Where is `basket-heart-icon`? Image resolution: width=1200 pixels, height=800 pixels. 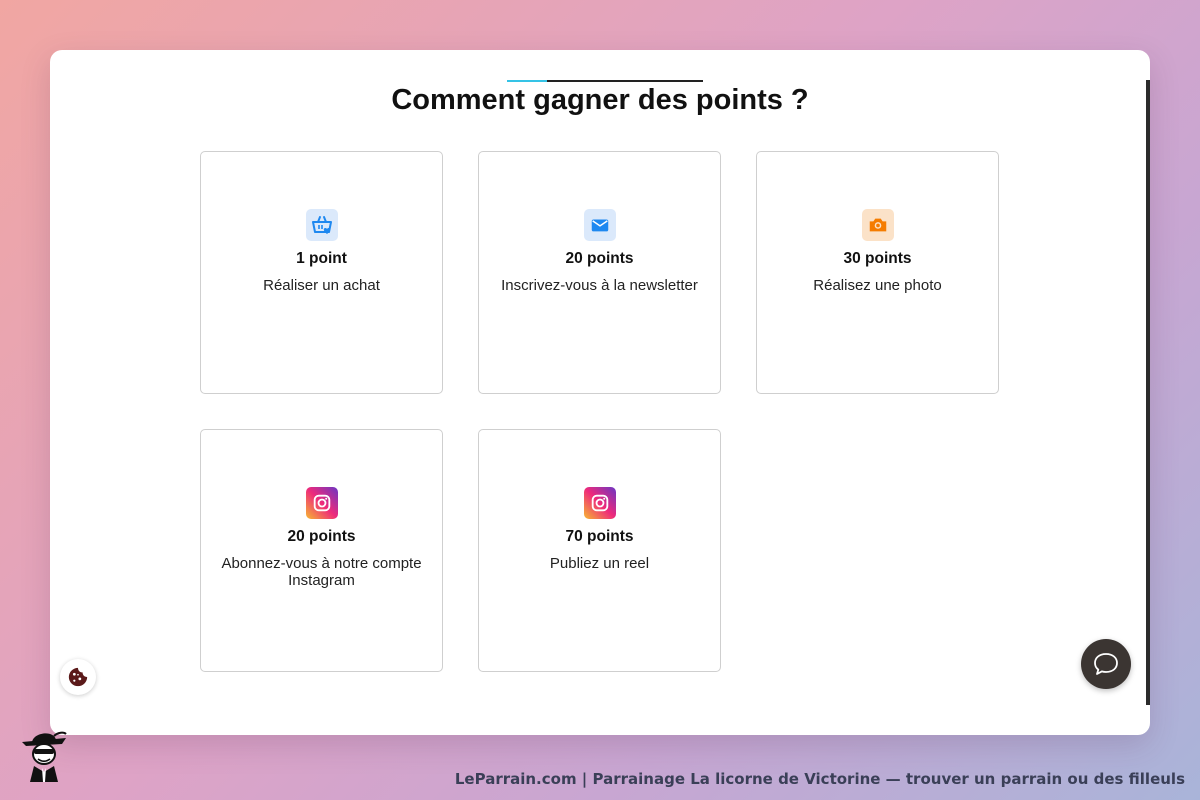 basket-heart-icon is located at coordinates (322, 225).